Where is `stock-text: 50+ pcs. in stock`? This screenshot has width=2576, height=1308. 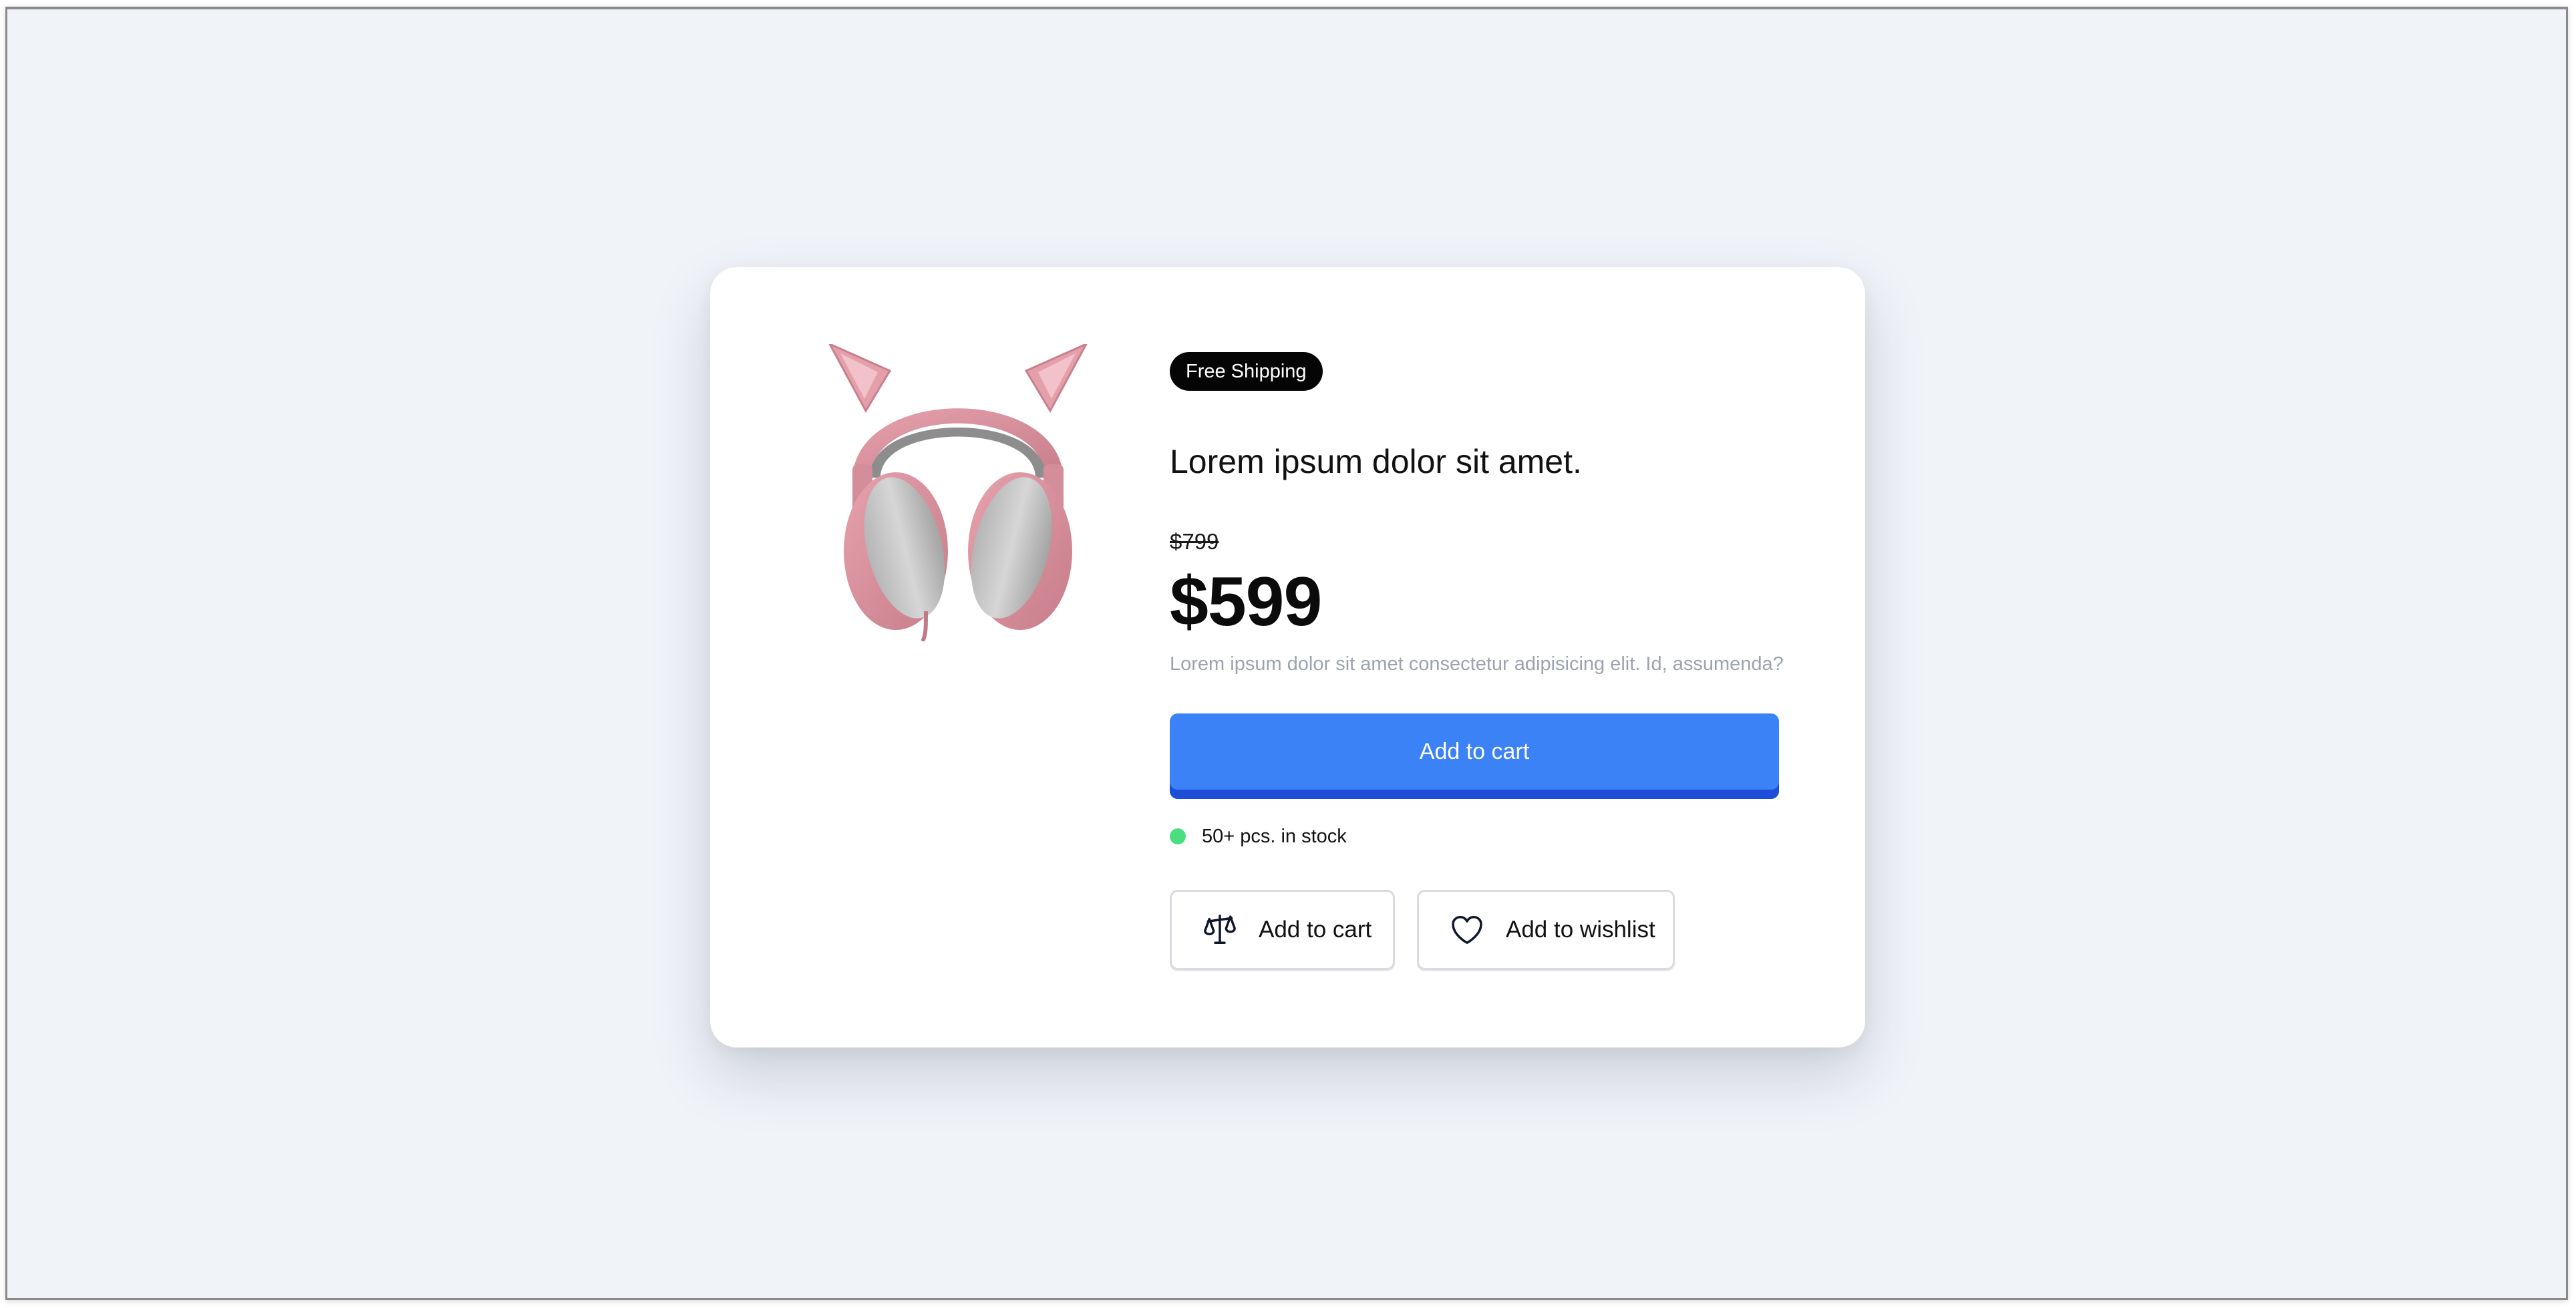 stock-text: 50+ pcs. in stock is located at coordinates (1274, 836).